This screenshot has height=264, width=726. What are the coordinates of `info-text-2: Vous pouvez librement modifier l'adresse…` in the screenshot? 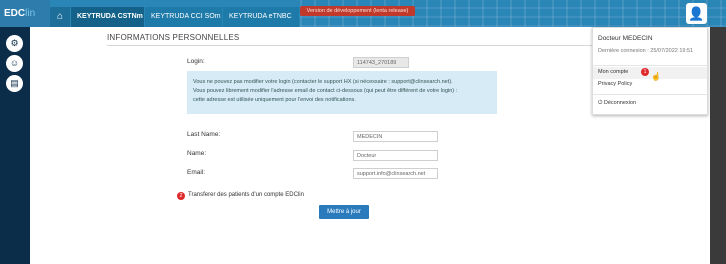 It's located at (325, 91).